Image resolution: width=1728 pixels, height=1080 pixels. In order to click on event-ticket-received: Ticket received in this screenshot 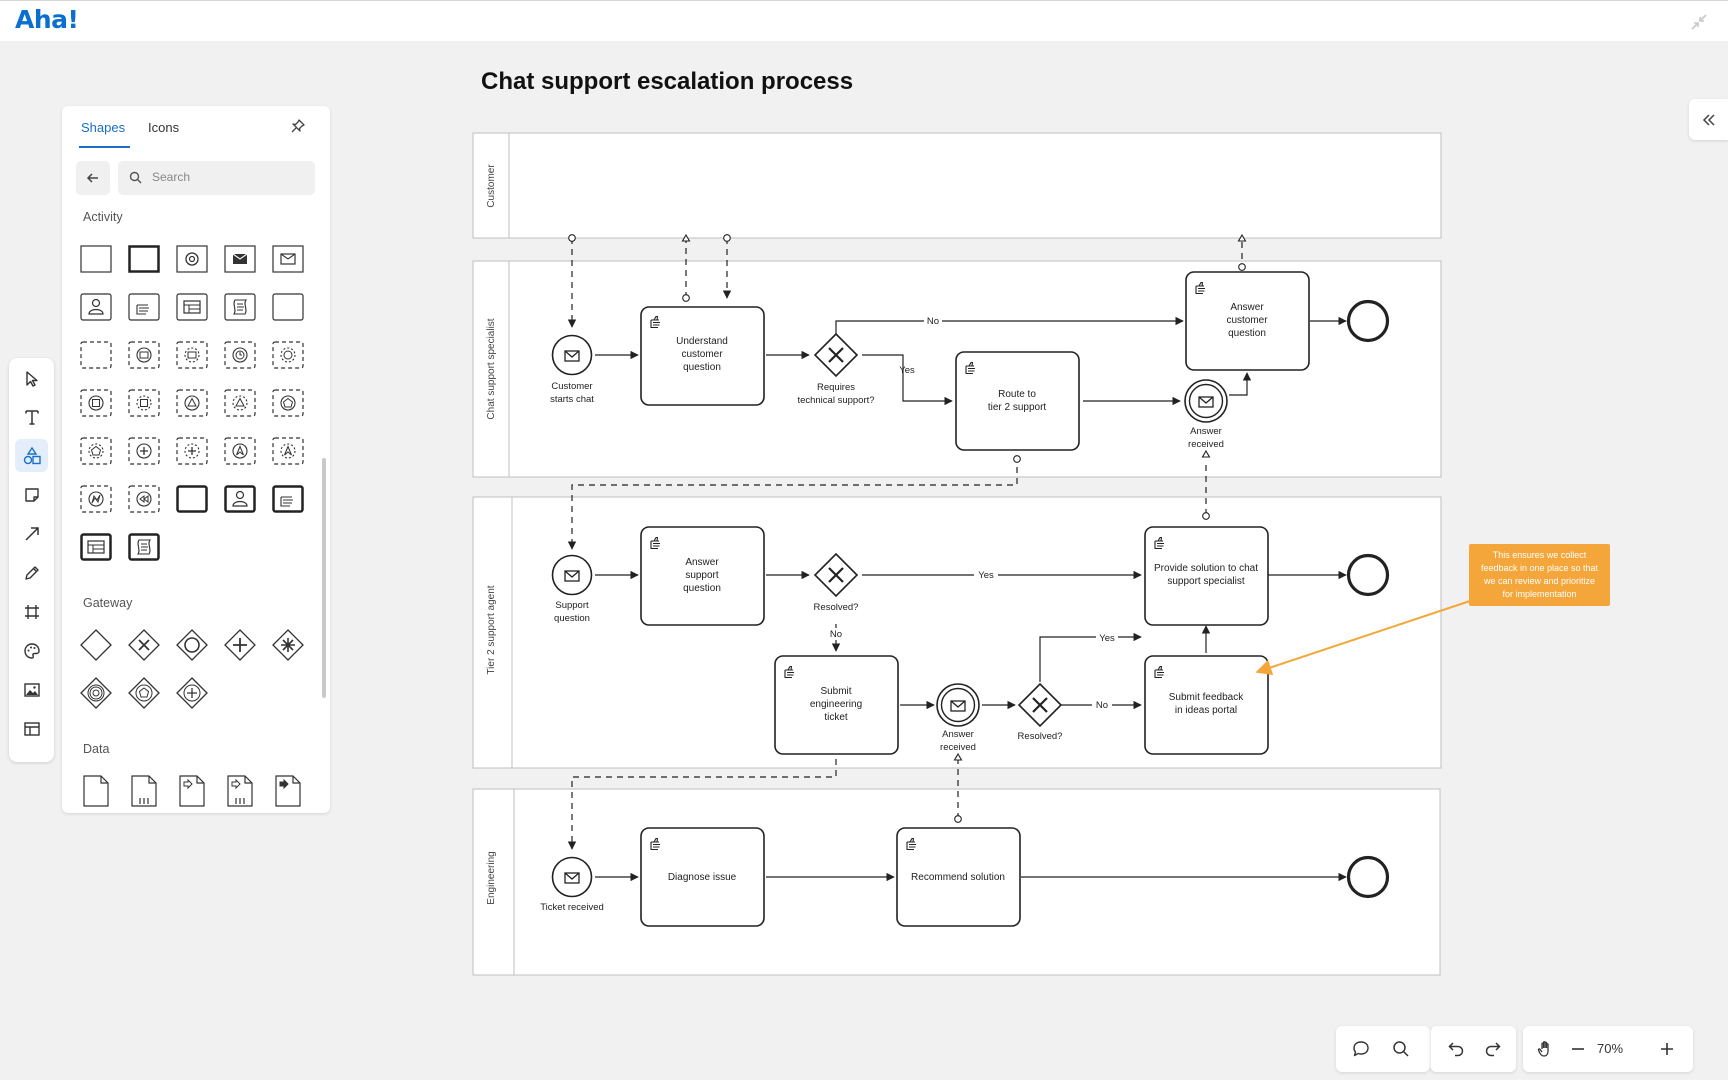, I will do `click(572, 885)`.